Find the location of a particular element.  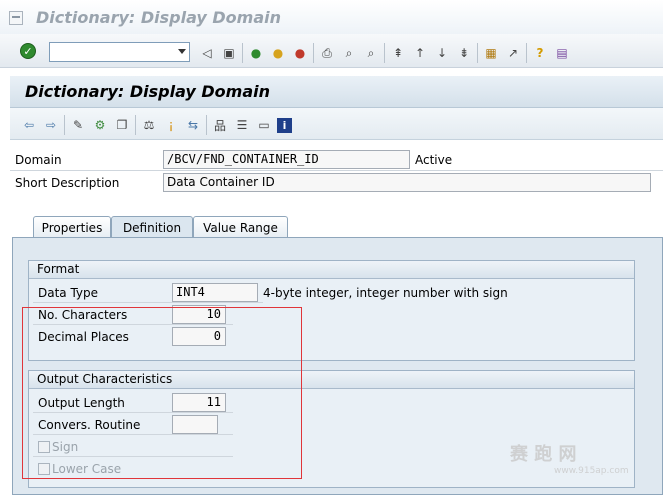

back-icon: ⇦ is located at coordinates (29, 125).